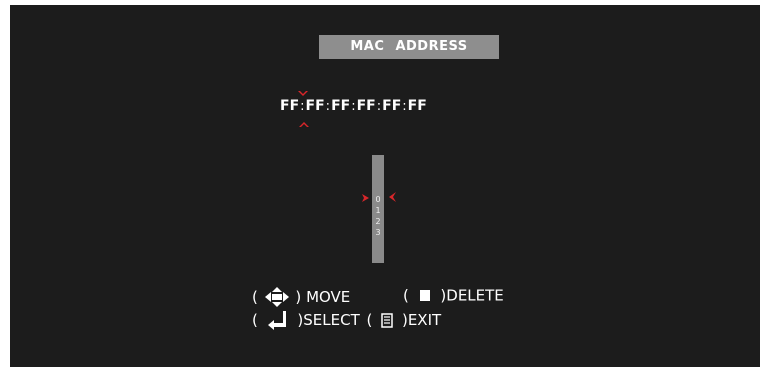 Image resolution: width=770 pixels, height=375 pixels. Describe the element at coordinates (276, 320) in the screenshot. I see `enter-return-icon` at that location.